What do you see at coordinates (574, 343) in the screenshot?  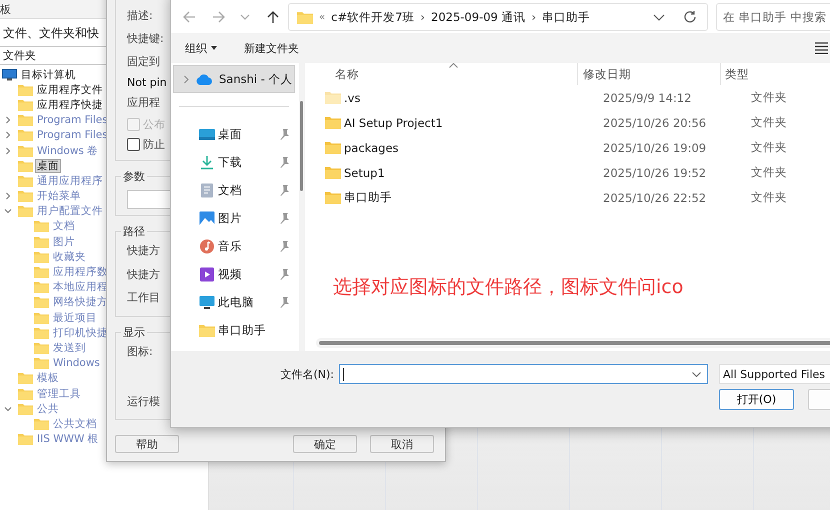 I see `horizontal-scrollbar` at bounding box center [574, 343].